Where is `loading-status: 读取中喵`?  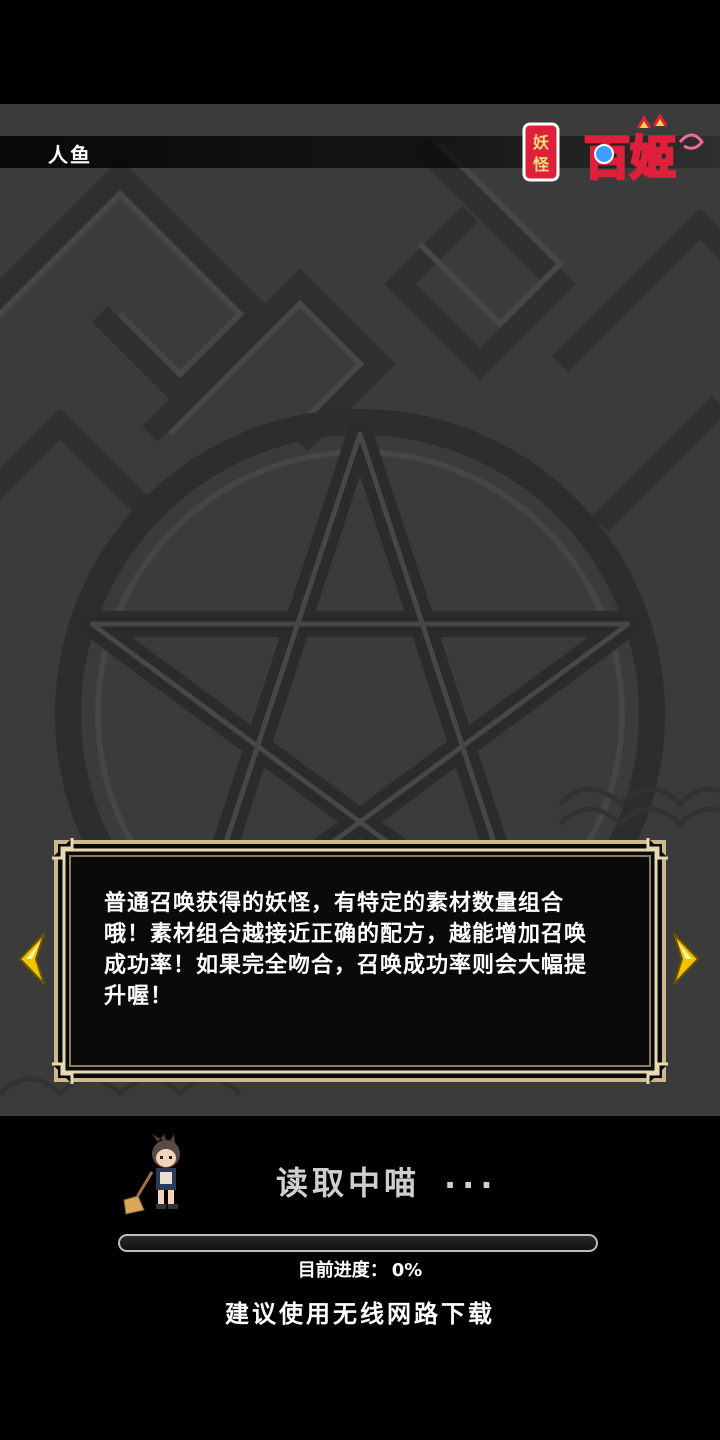 loading-status: 读取中喵 is located at coordinates (348, 1183).